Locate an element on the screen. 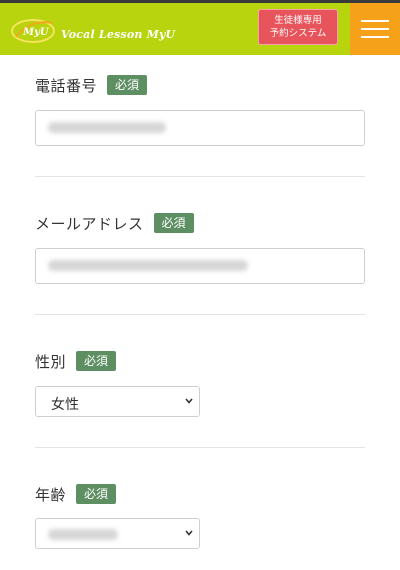 Image resolution: width=400 pixels, height=570 pixels. student-reservation-button: 生徒様専用 予約システム is located at coordinates (298, 27).